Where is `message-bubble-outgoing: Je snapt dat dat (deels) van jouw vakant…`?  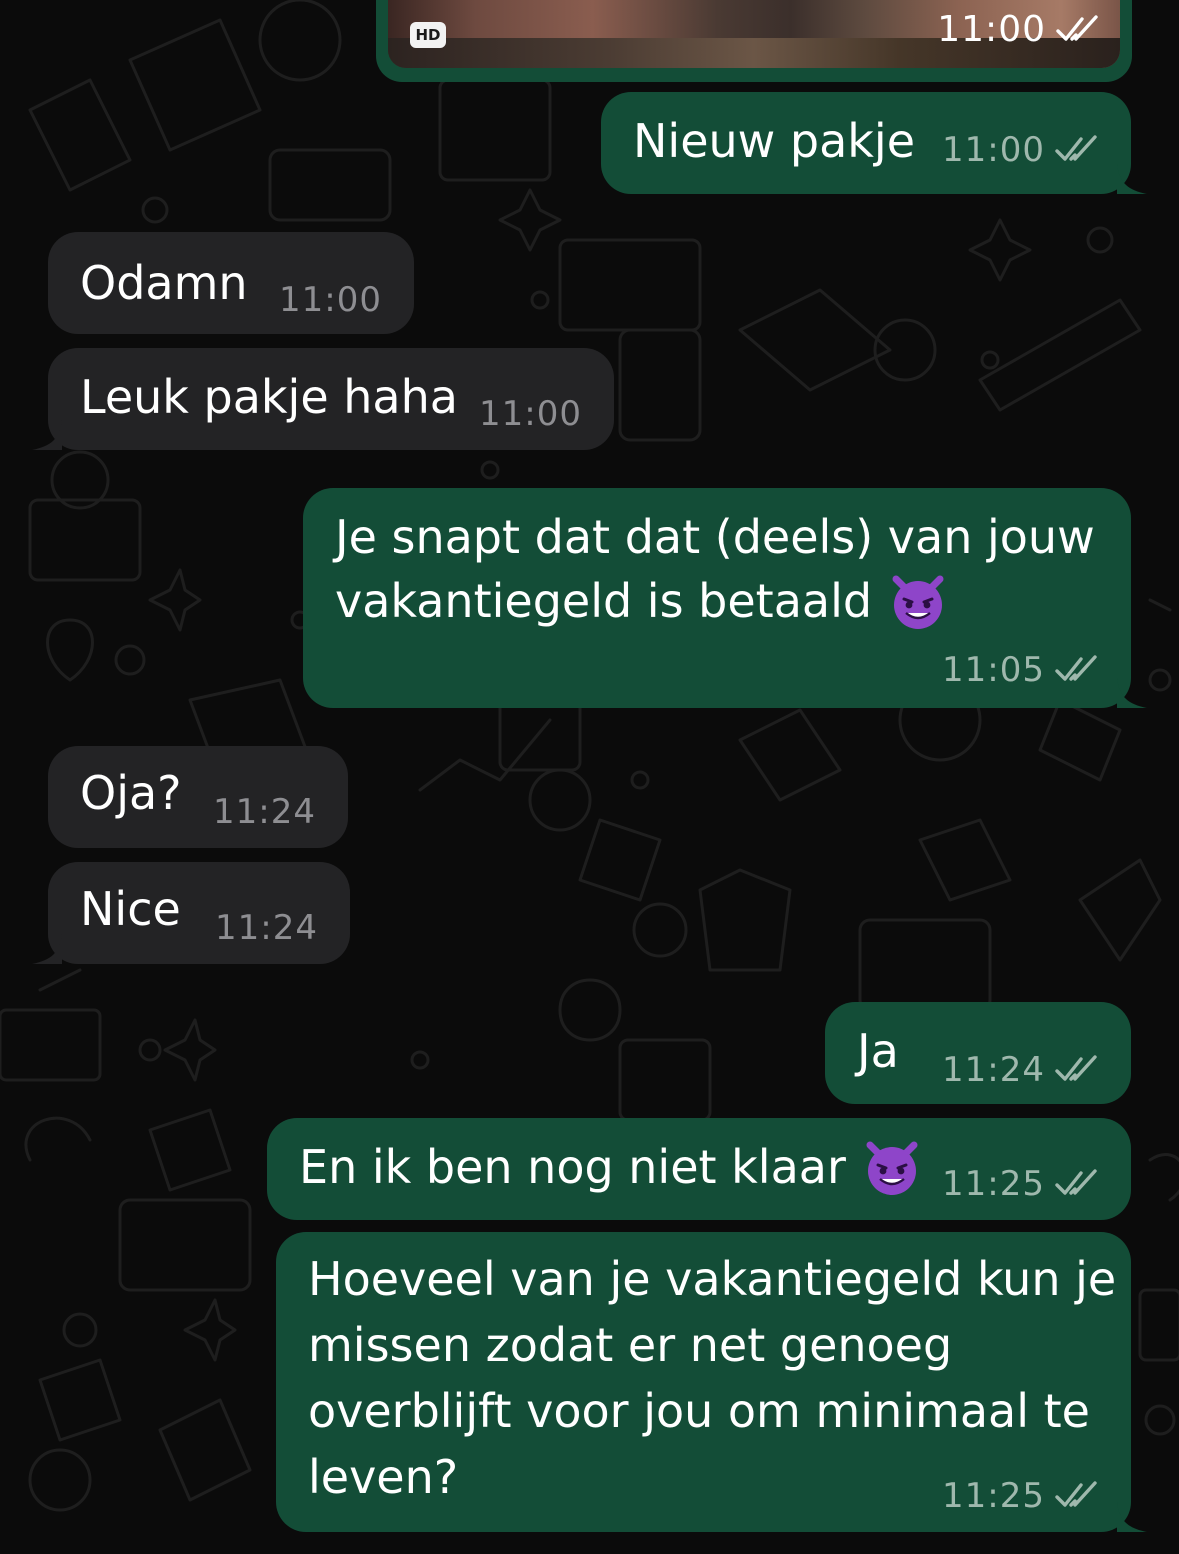
message-bubble-outgoing: Je snapt dat dat (deels) van jouw vakant… is located at coordinates (725, 598).